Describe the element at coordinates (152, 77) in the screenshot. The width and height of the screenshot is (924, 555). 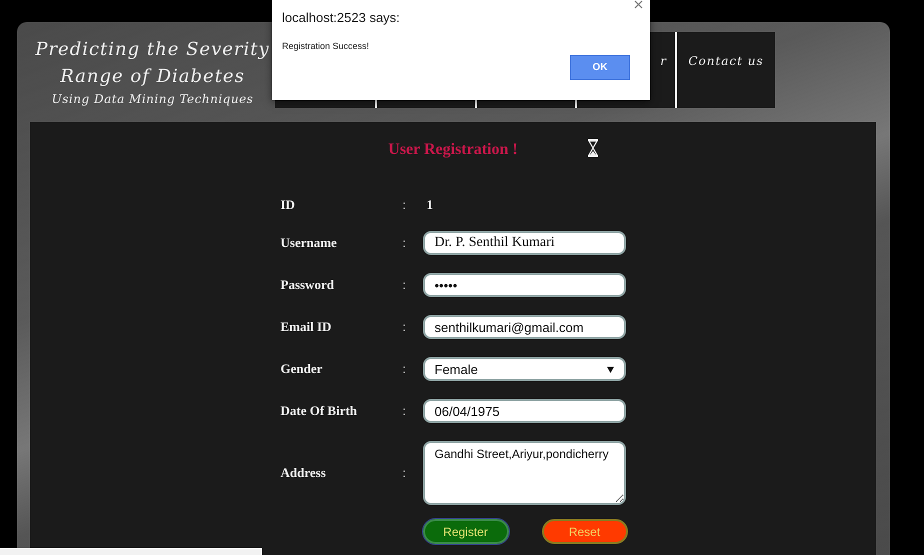
I see `site-title: Range of Diabetes` at that location.